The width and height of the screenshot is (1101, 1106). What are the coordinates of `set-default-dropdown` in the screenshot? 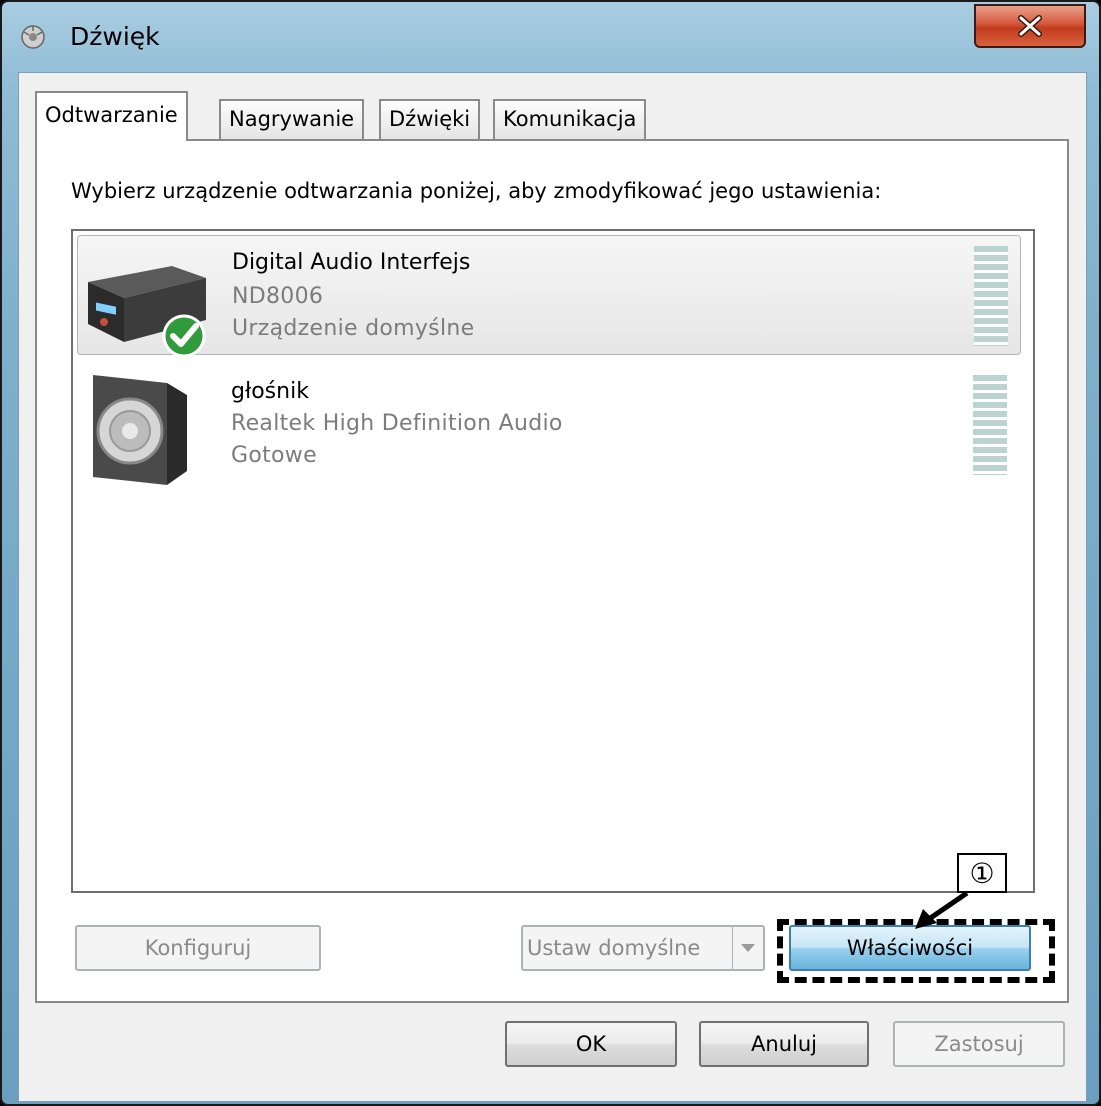 It's located at (747, 948).